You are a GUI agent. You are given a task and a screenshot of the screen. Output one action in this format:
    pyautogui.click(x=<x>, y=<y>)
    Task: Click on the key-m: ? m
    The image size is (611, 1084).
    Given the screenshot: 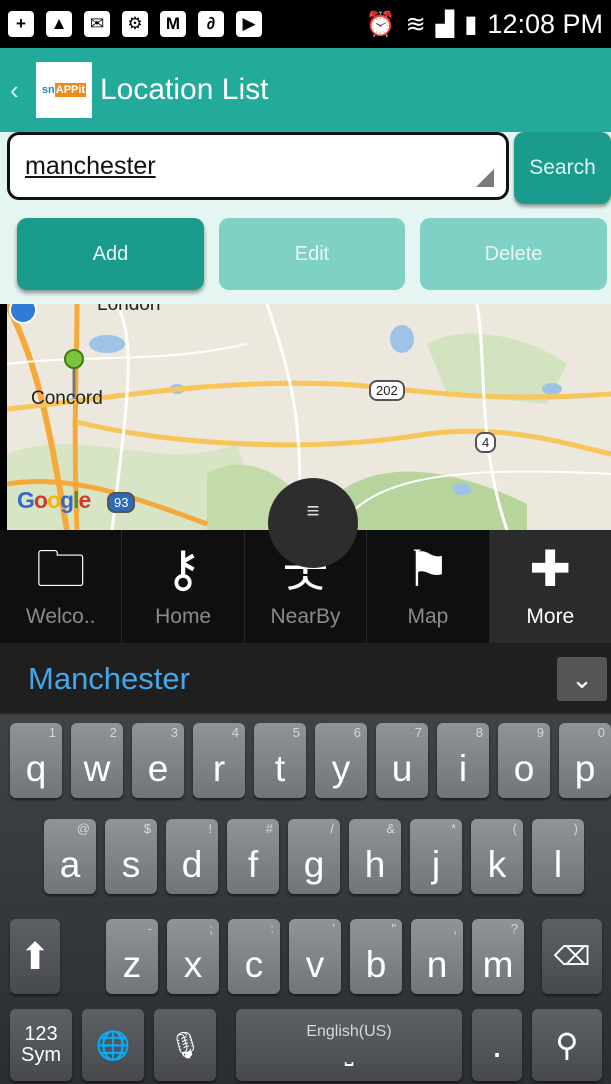 What is the action you would take?
    pyautogui.click(x=498, y=956)
    